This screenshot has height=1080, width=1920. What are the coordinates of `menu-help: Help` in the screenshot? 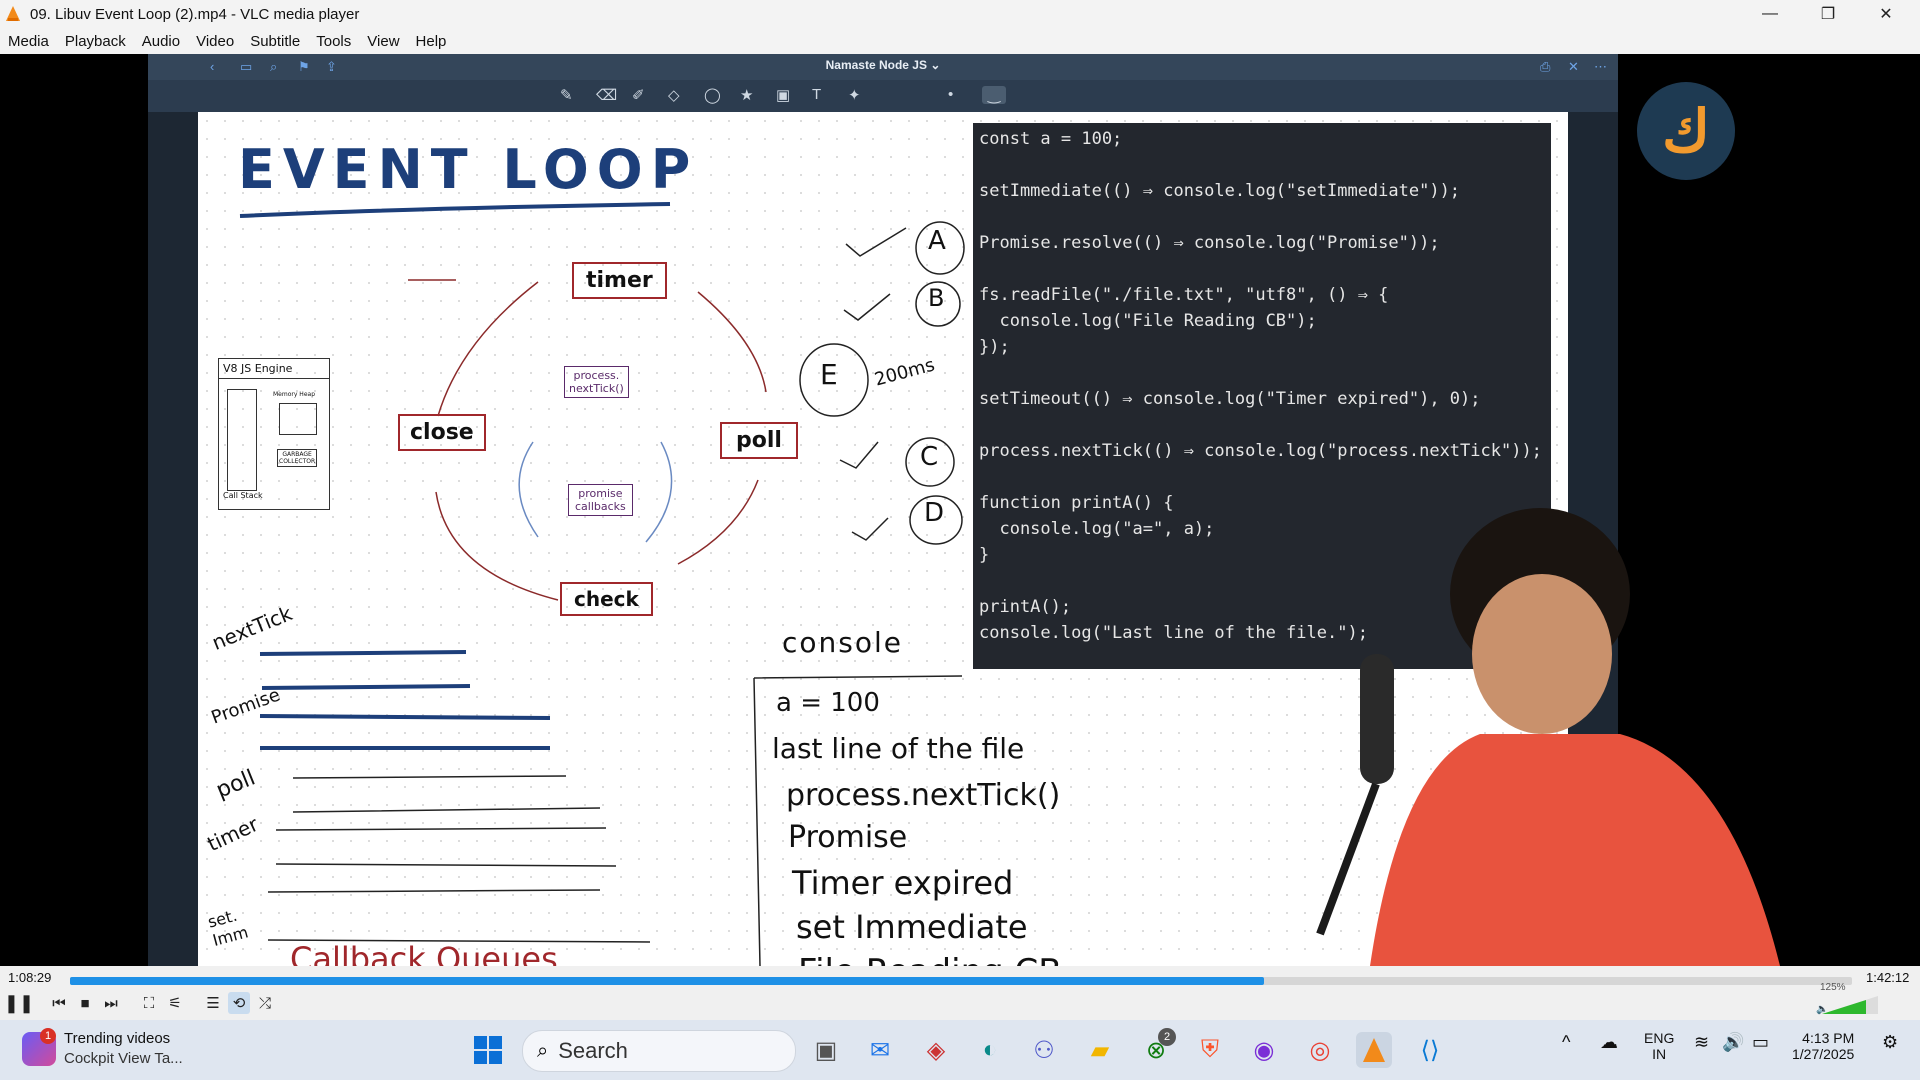 It's located at (431, 41).